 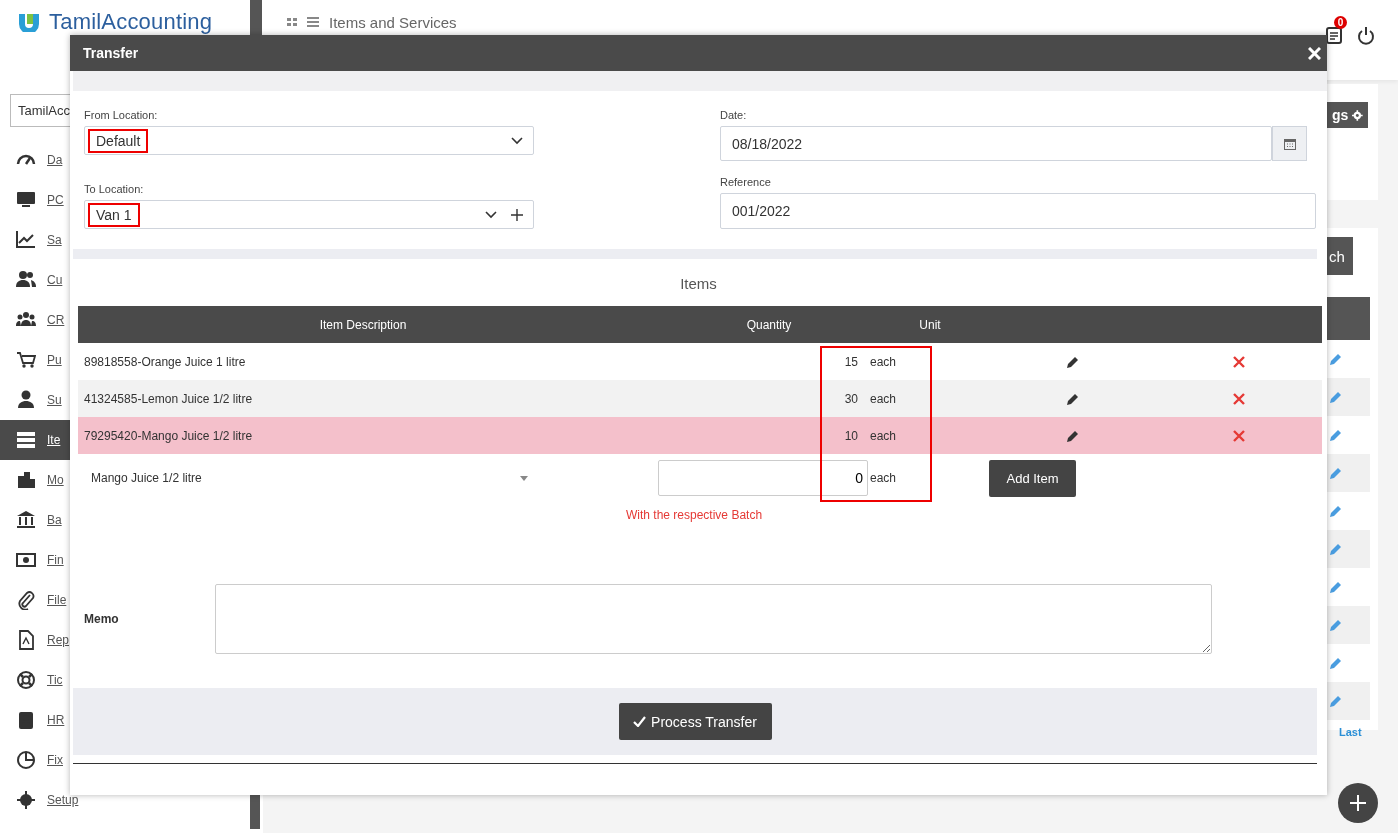 What do you see at coordinates (131, 22) in the screenshot?
I see `logo-text: TamilAccounting` at bounding box center [131, 22].